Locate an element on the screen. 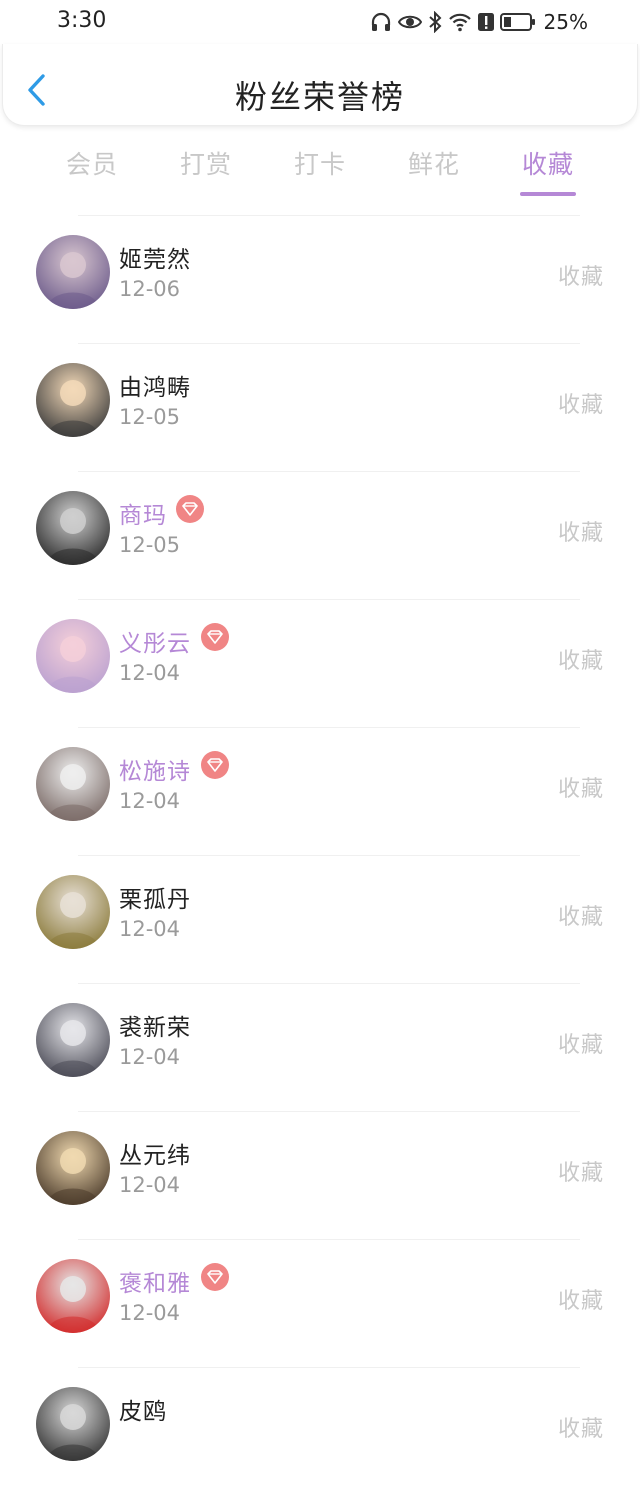 This screenshot has height=1495, width=640. tab-favorites: 收藏 is located at coordinates (548, 163).